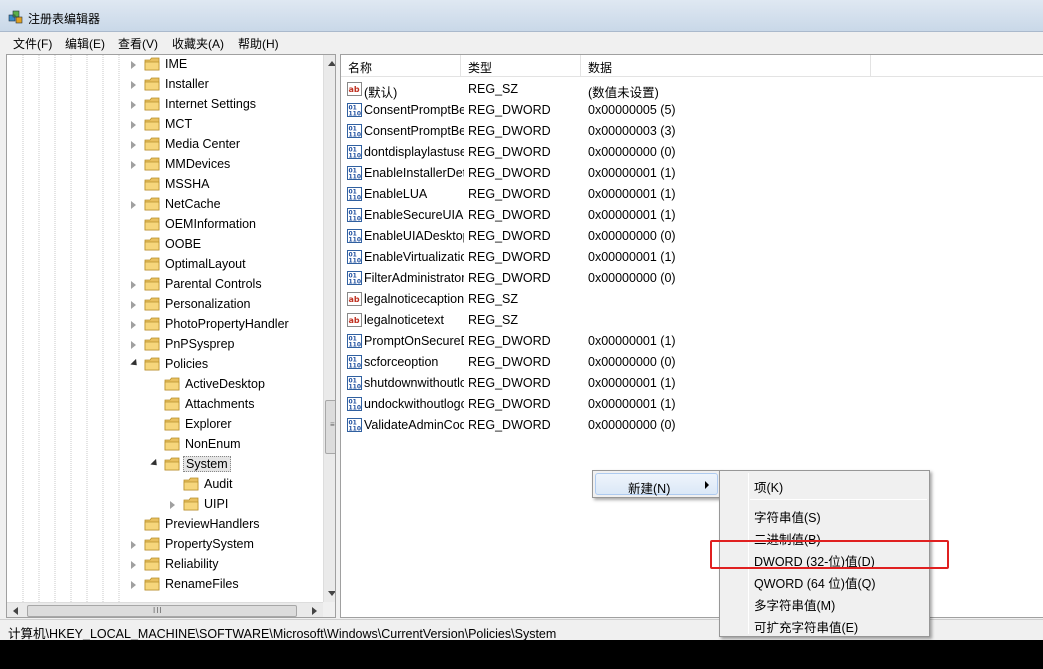  I want to click on list-item: 01 110 EnableLUA REG_DWORD 0x00000001 (1), so click(691, 194).